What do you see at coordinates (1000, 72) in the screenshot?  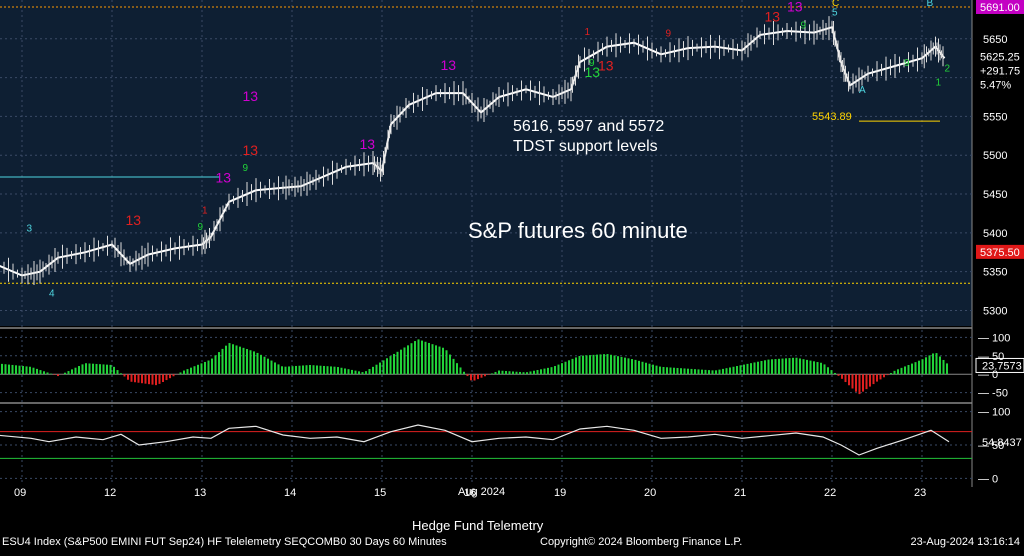 I see `price-label-text: +291.75` at bounding box center [1000, 72].